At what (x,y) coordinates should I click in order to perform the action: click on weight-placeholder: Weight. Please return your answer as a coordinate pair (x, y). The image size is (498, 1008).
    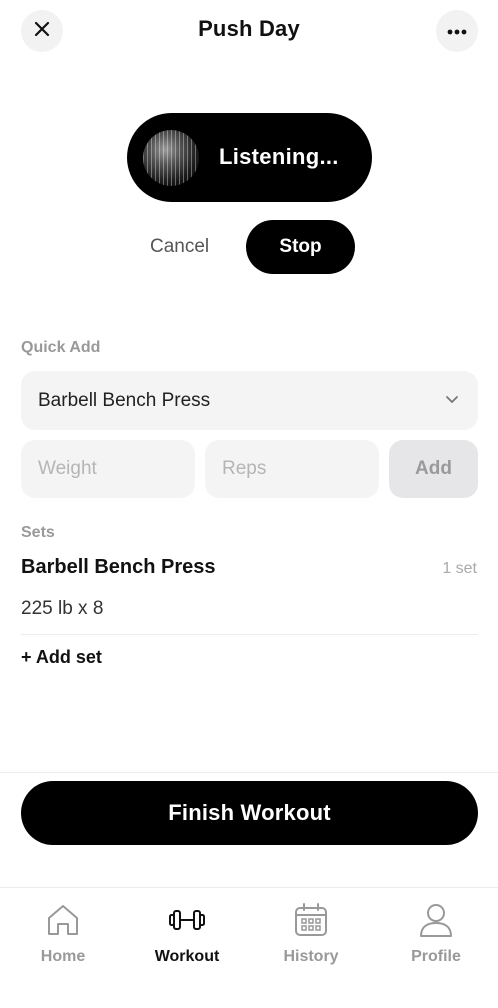
    Looking at the image, I should click on (67, 468).